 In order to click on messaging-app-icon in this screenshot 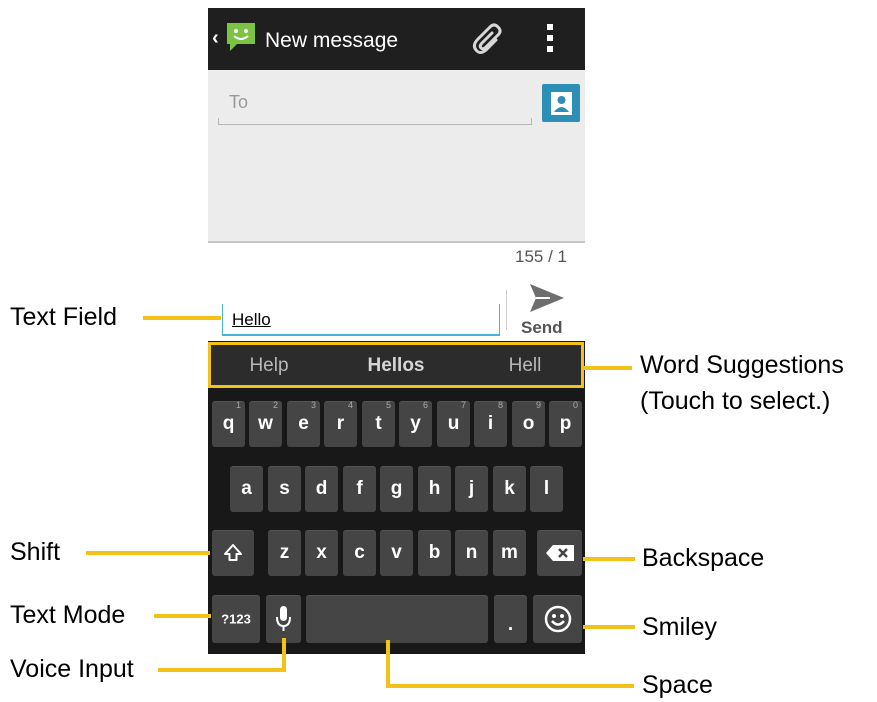, I will do `click(241, 37)`.